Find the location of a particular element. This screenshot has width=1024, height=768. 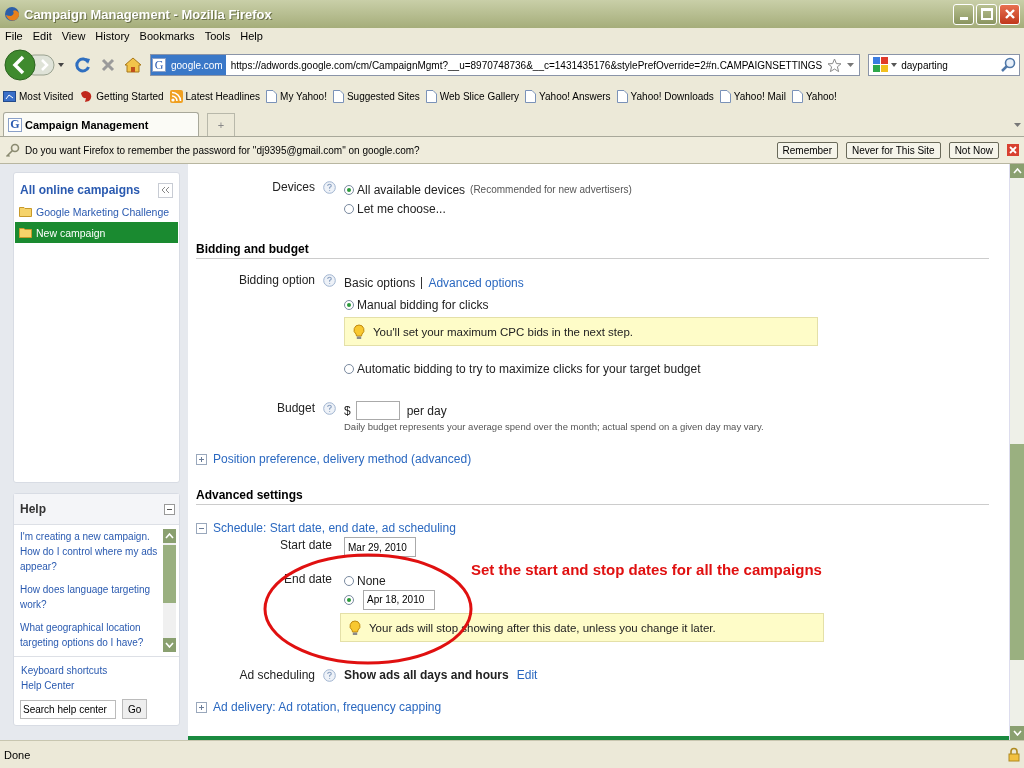

notification-button: Remember is located at coordinates (807, 150).